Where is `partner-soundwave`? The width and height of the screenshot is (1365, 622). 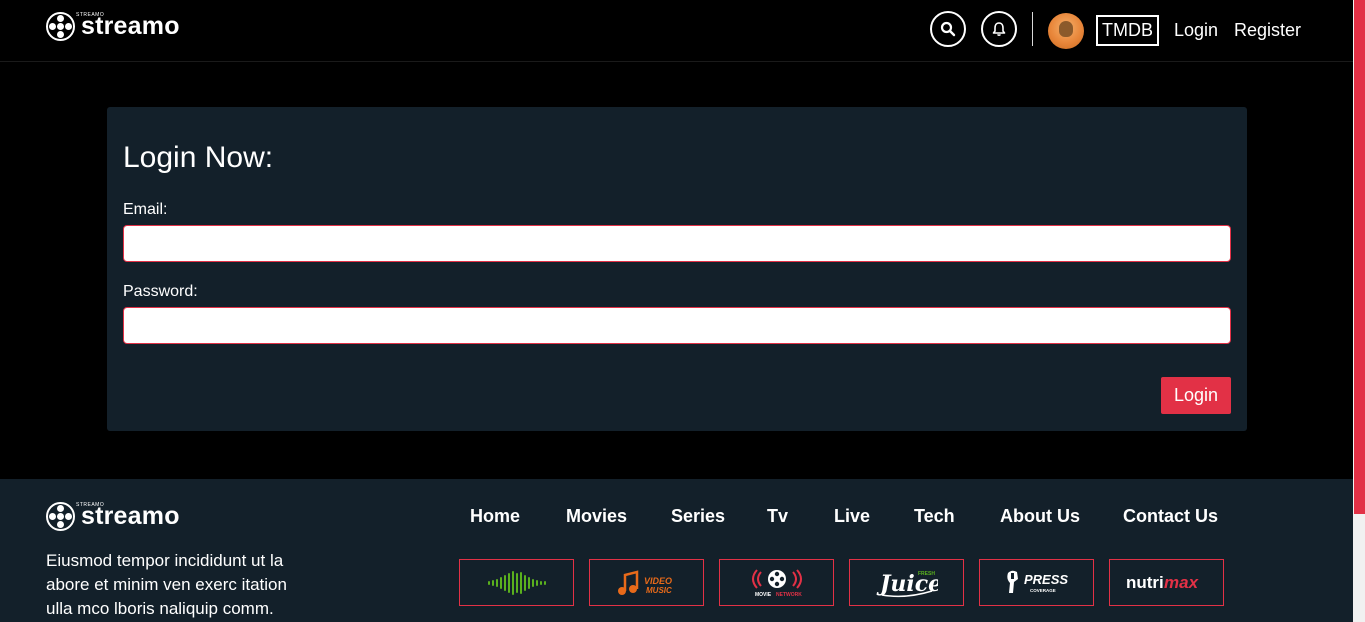 partner-soundwave is located at coordinates (516, 582).